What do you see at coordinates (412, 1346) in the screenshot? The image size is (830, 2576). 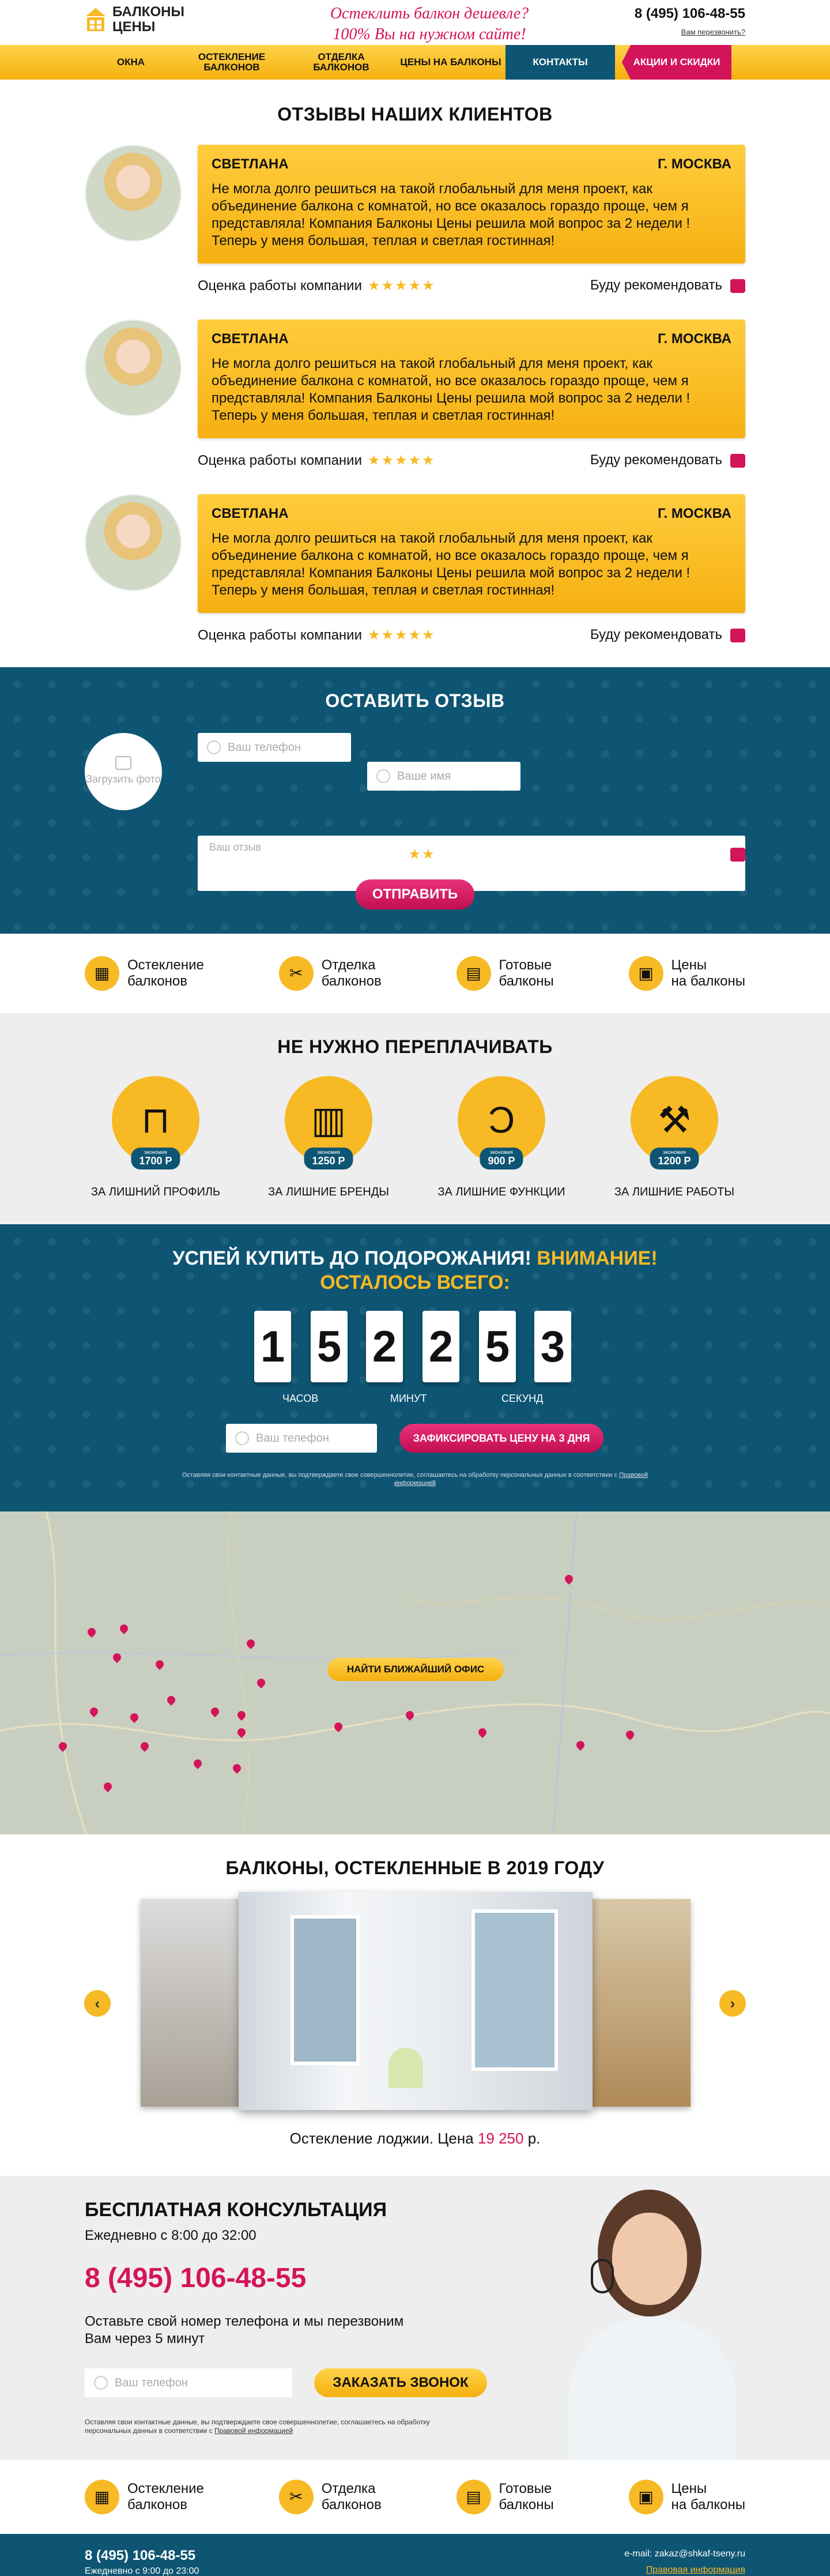 I see `countdown: 1 5 2 2 5 3` at bounding box center [412, 1346].